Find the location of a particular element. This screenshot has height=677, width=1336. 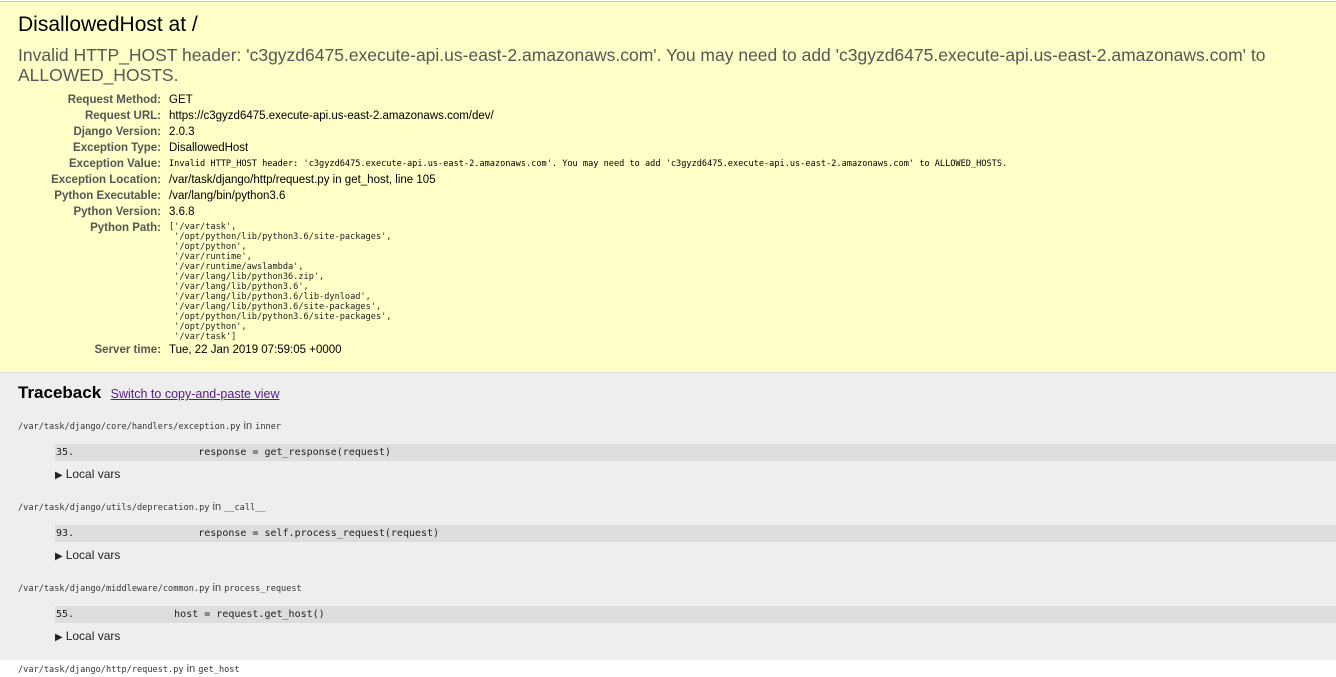

frame-filename: /var/task/django/http/request.py is located at coordinates (101, 670).